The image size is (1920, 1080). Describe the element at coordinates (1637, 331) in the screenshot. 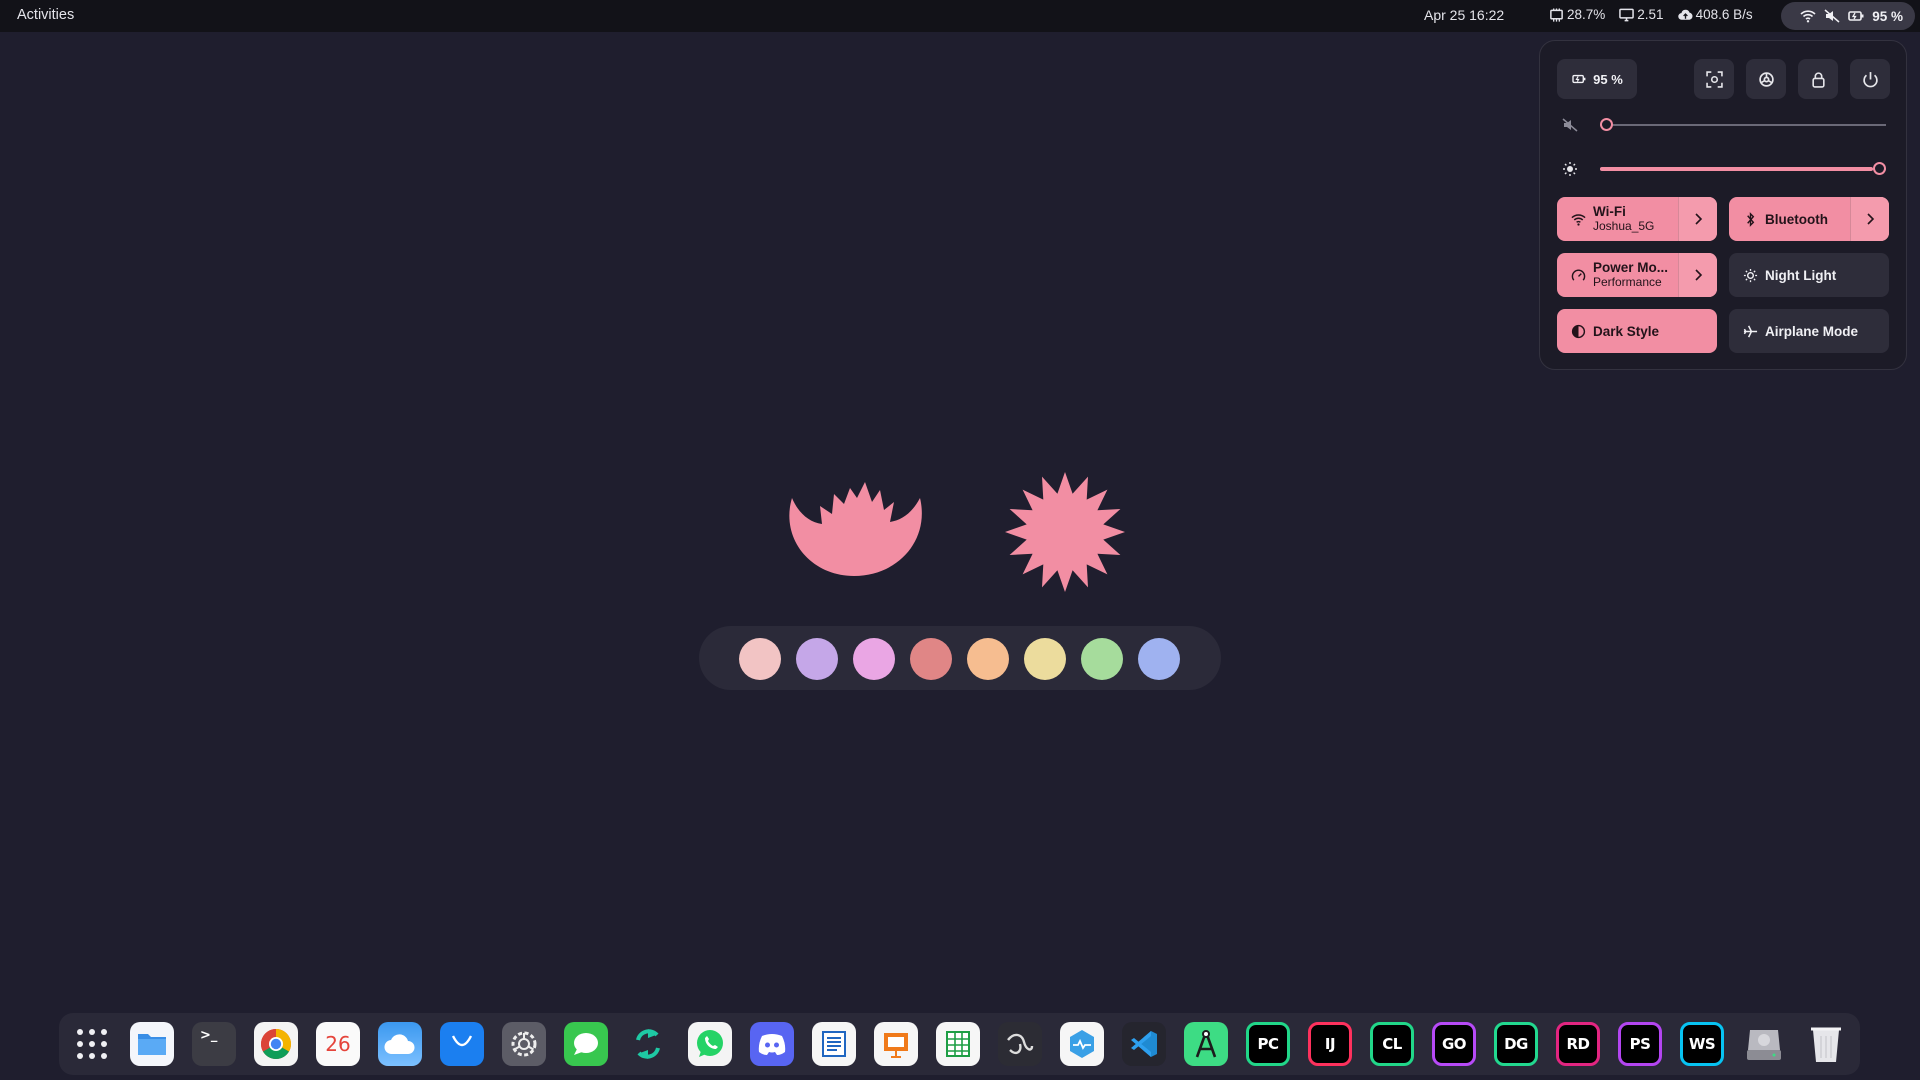

I see `dark-style-toggle: Dark Style` at that location.